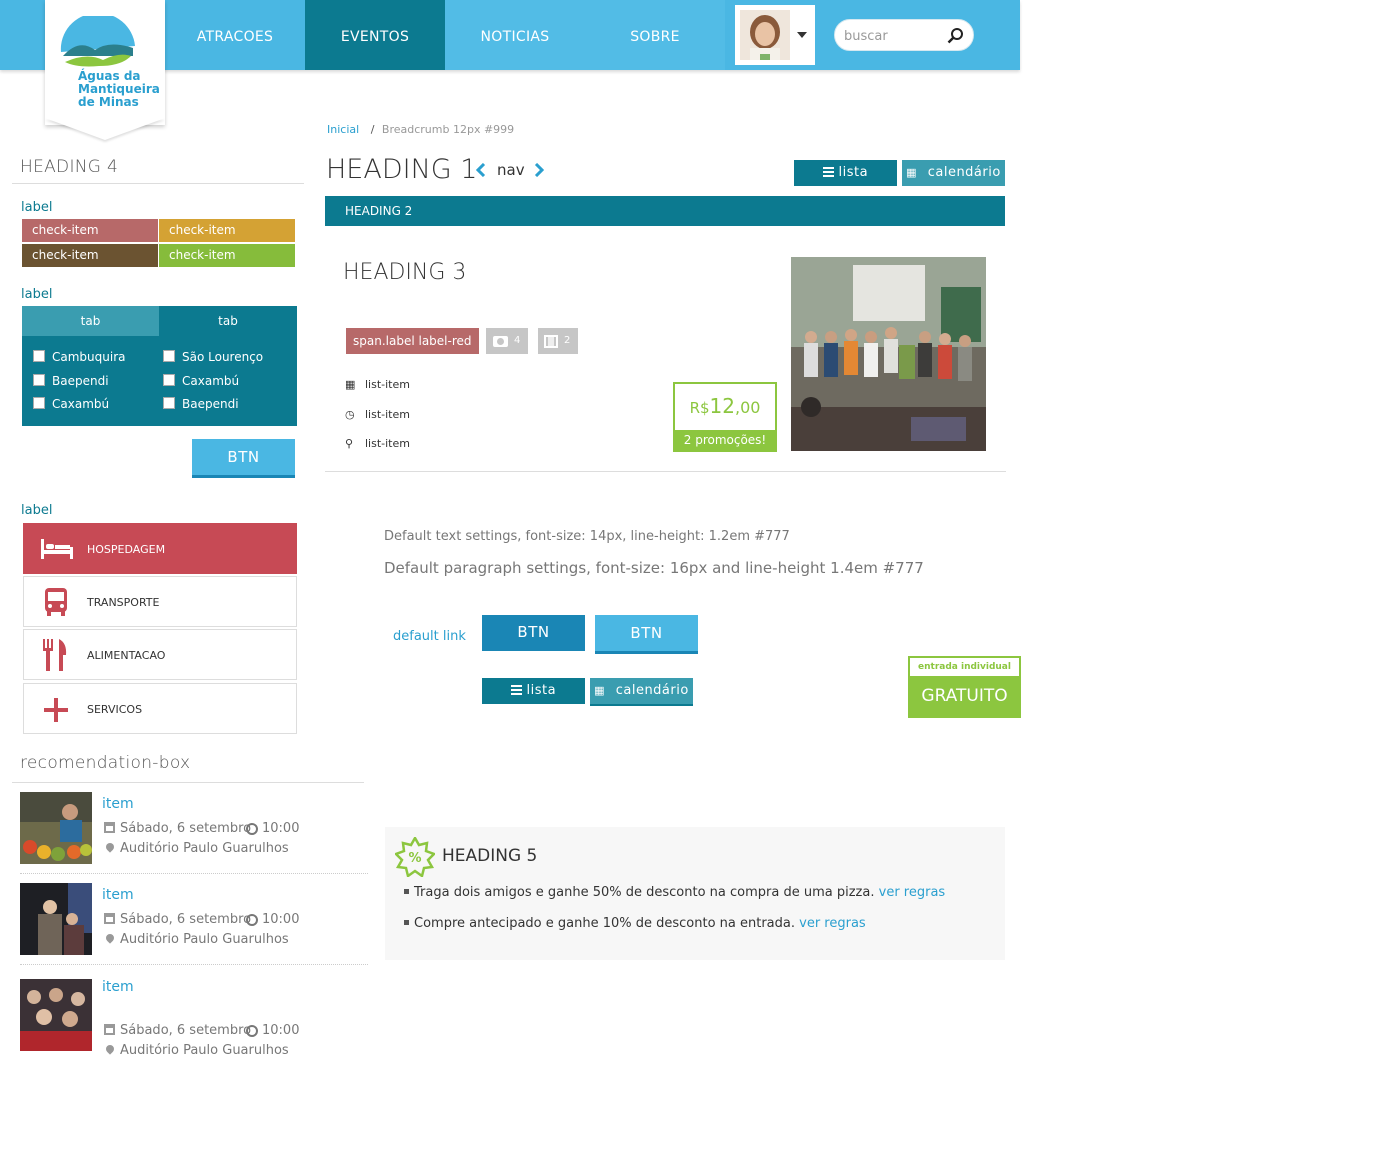 The width and height of the screenshot is (1390, 1162). What do you see at coordinates (126, 655) in the screenshot?
I see `category-label: ALIMENTACAO` at bounding box center [126, 655].